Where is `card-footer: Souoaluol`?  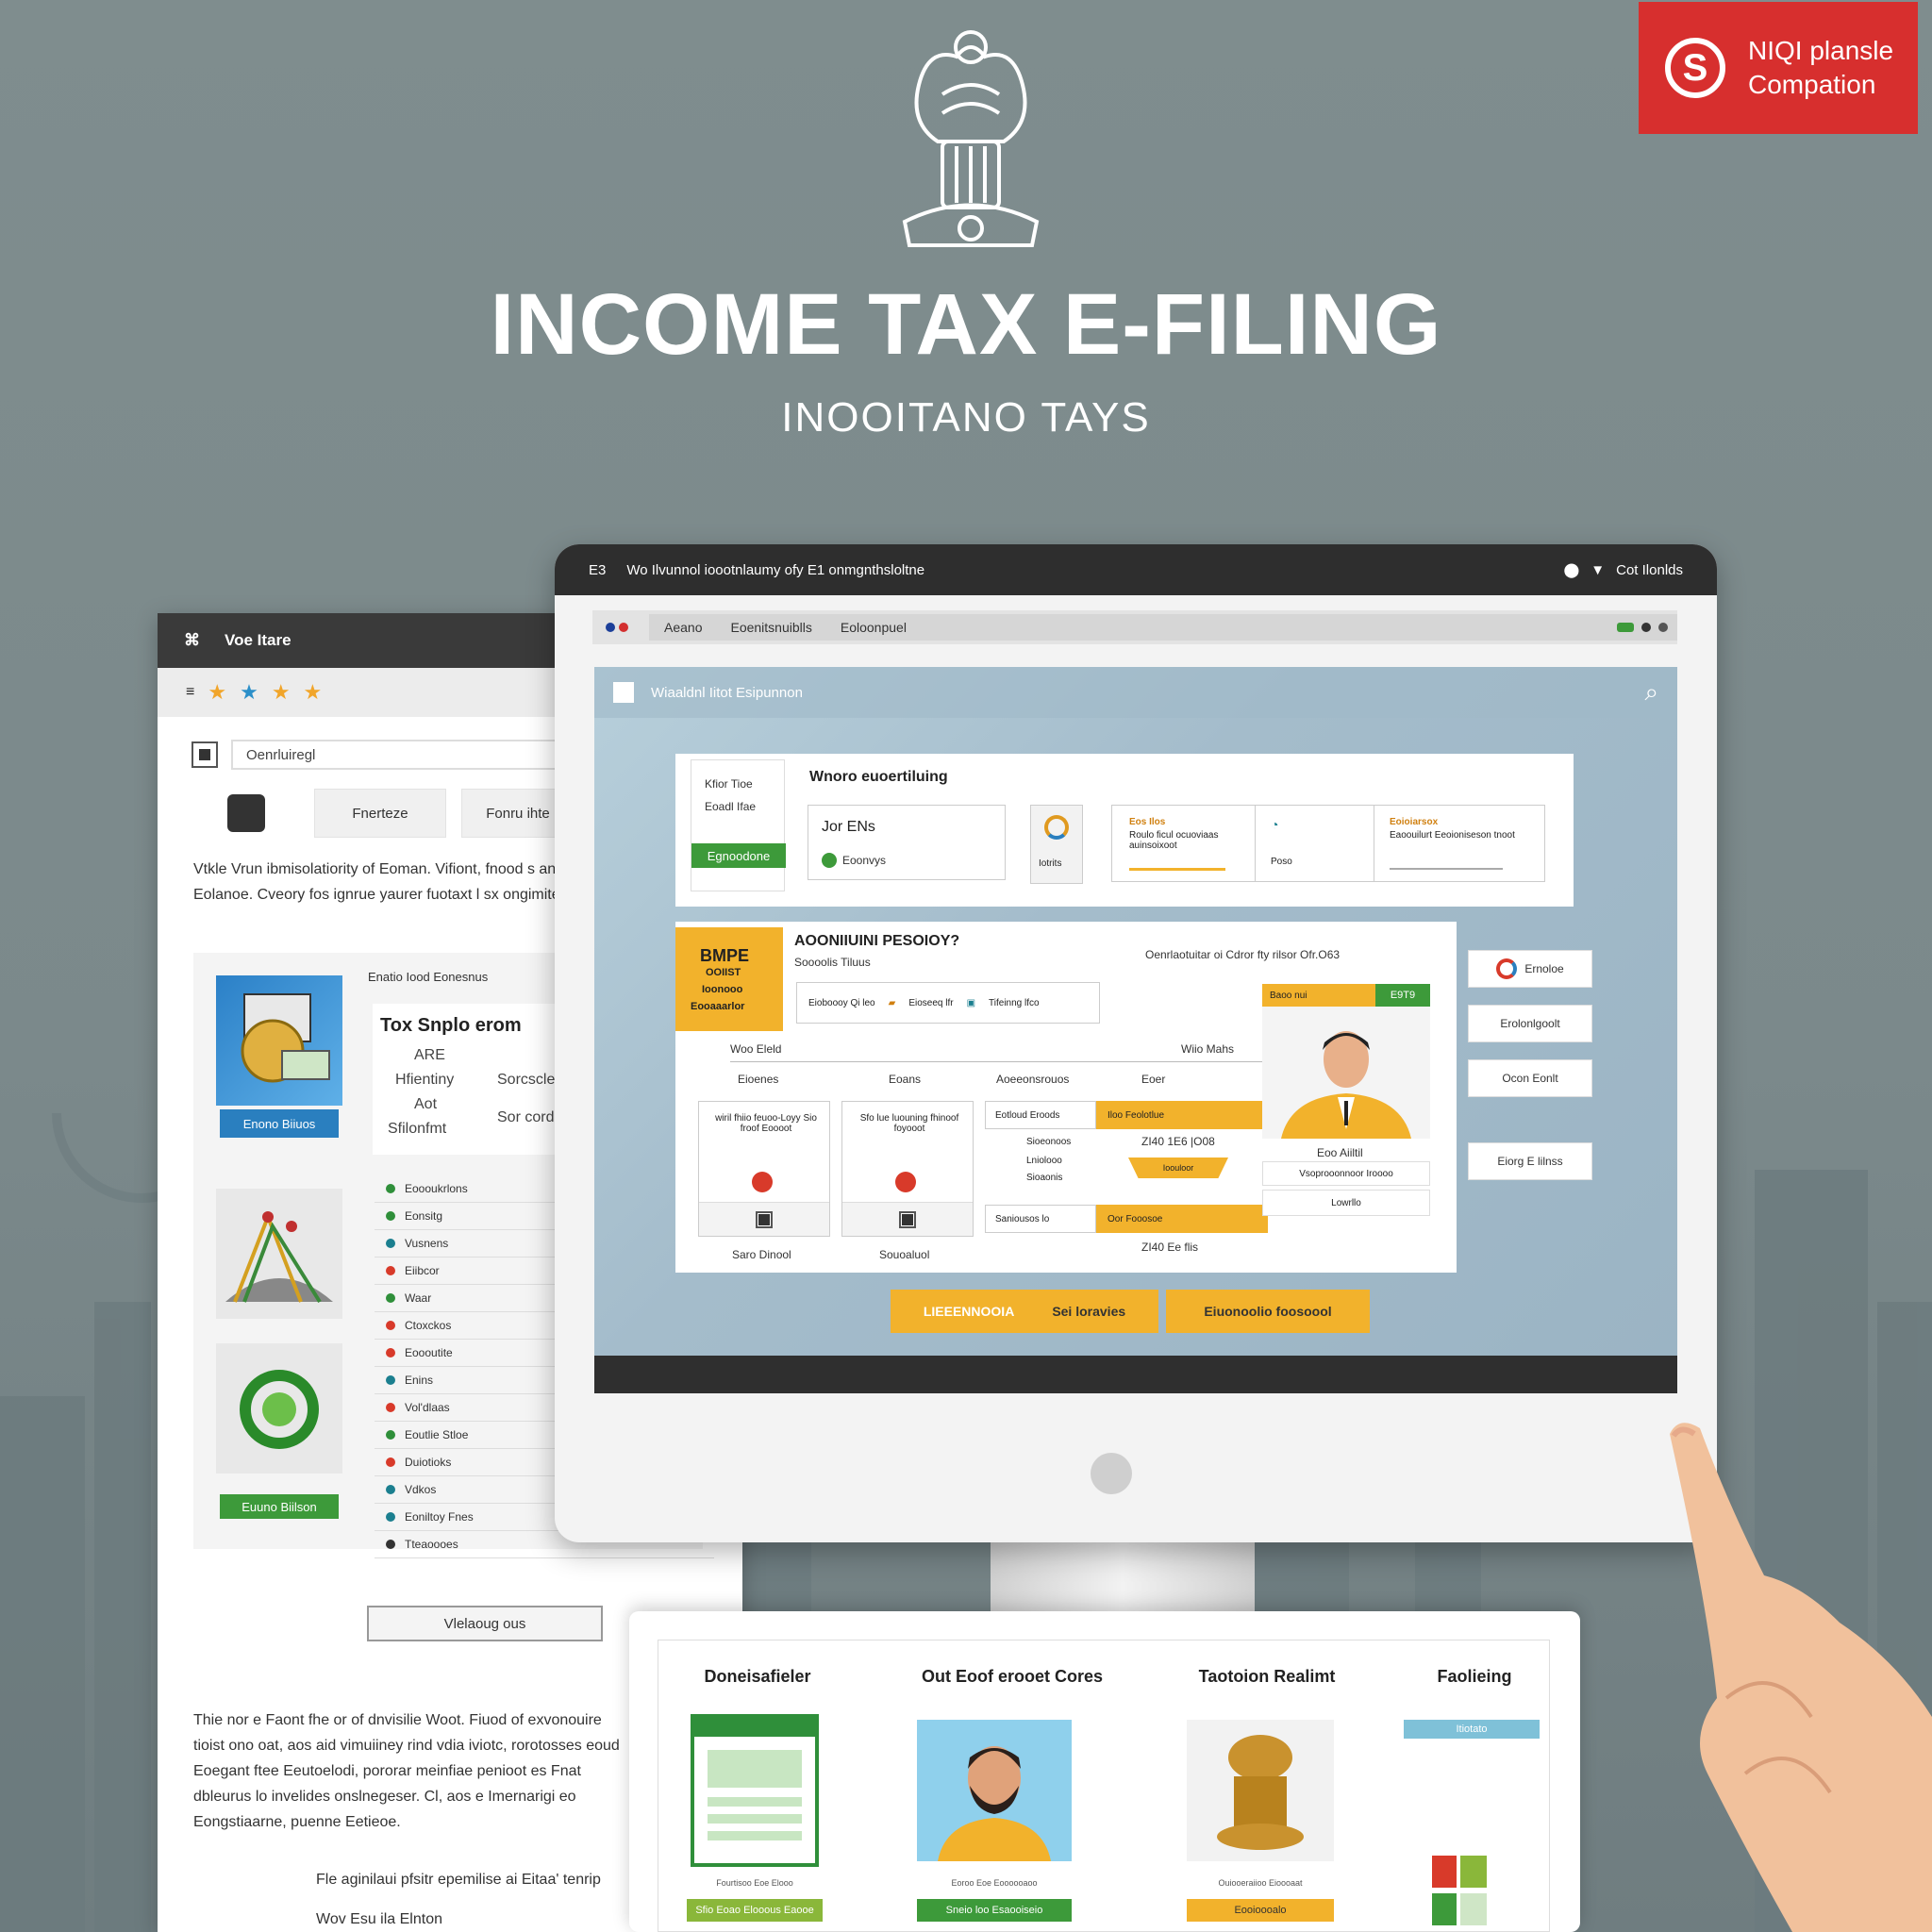
card-footer: Souoaluol is located at coordinates (904, 1255).